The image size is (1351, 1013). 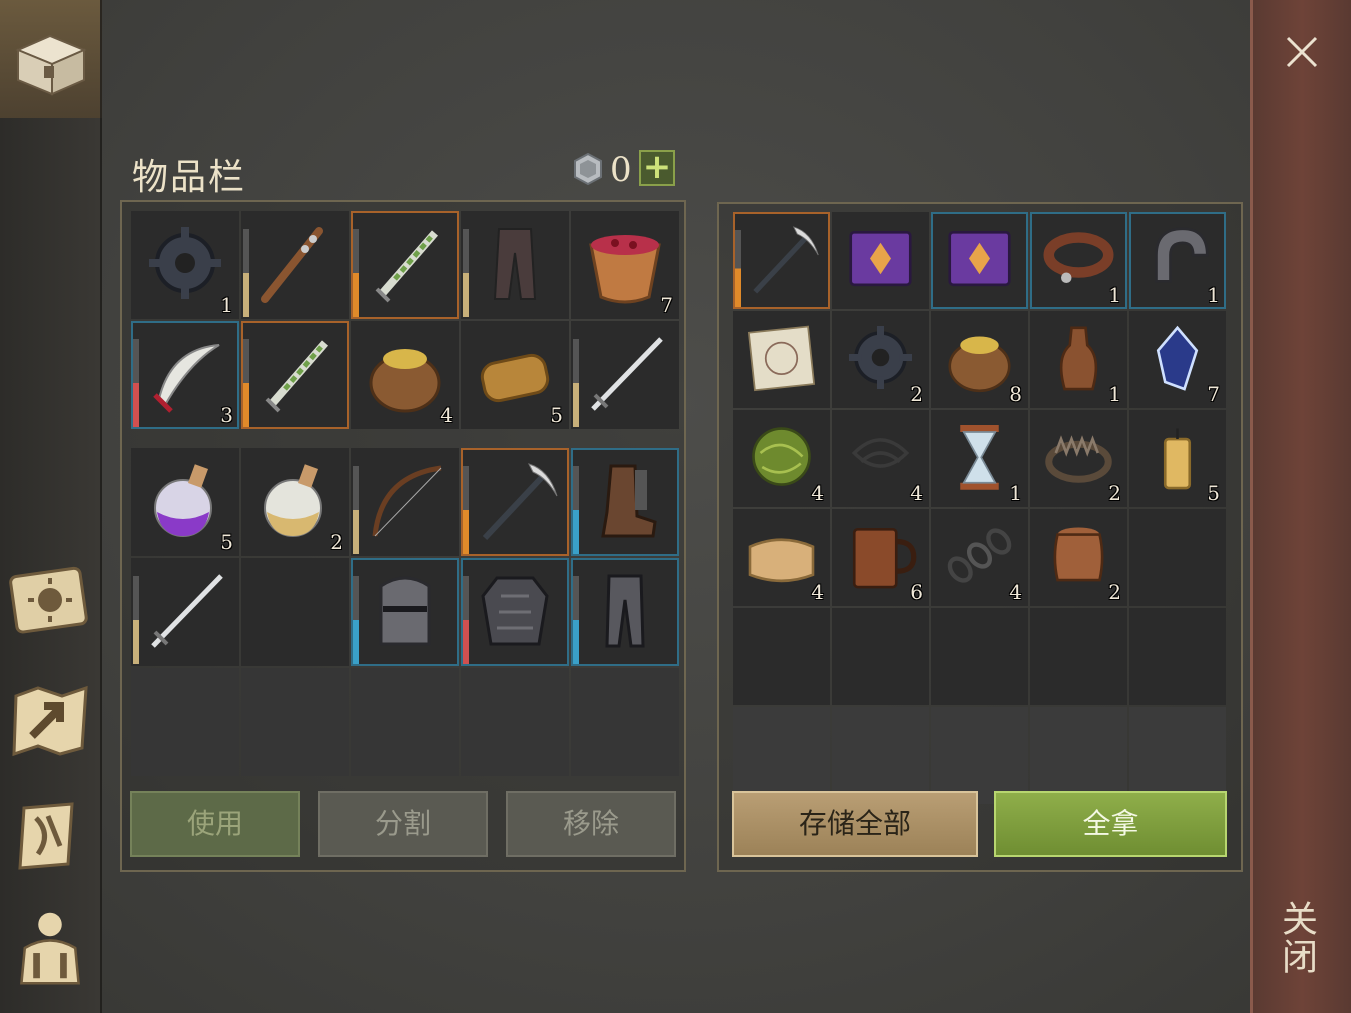 What do you see at coordinates (880, 453) in the screenshot?
I see `wire-icon` at bounding box center [880, 453].